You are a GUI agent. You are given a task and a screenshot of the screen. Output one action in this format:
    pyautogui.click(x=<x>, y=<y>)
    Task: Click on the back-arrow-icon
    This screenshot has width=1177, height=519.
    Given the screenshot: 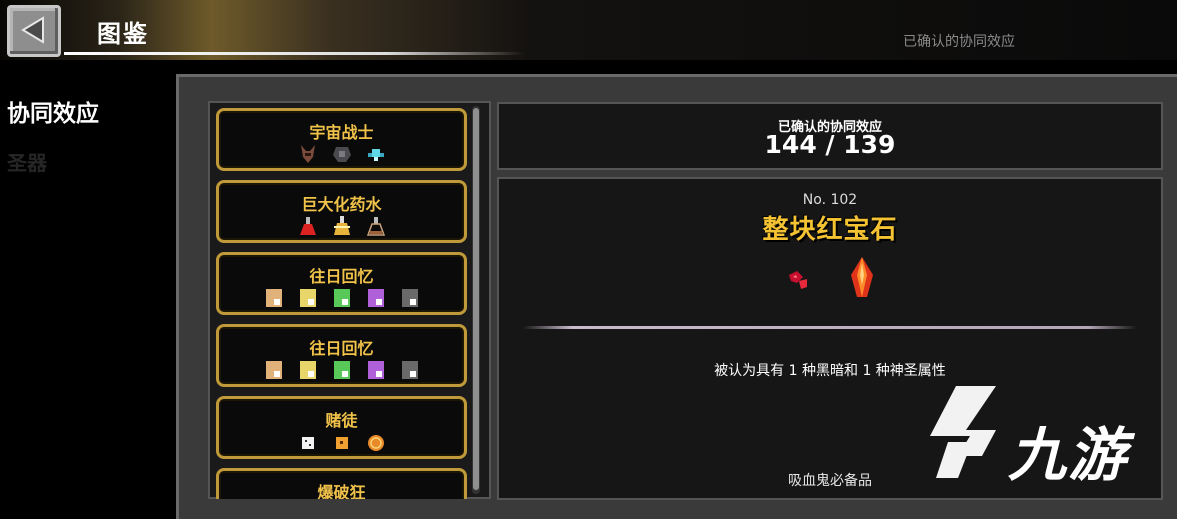 What is the action you would take?
    pyautogui.click(x=32, y=30)
    